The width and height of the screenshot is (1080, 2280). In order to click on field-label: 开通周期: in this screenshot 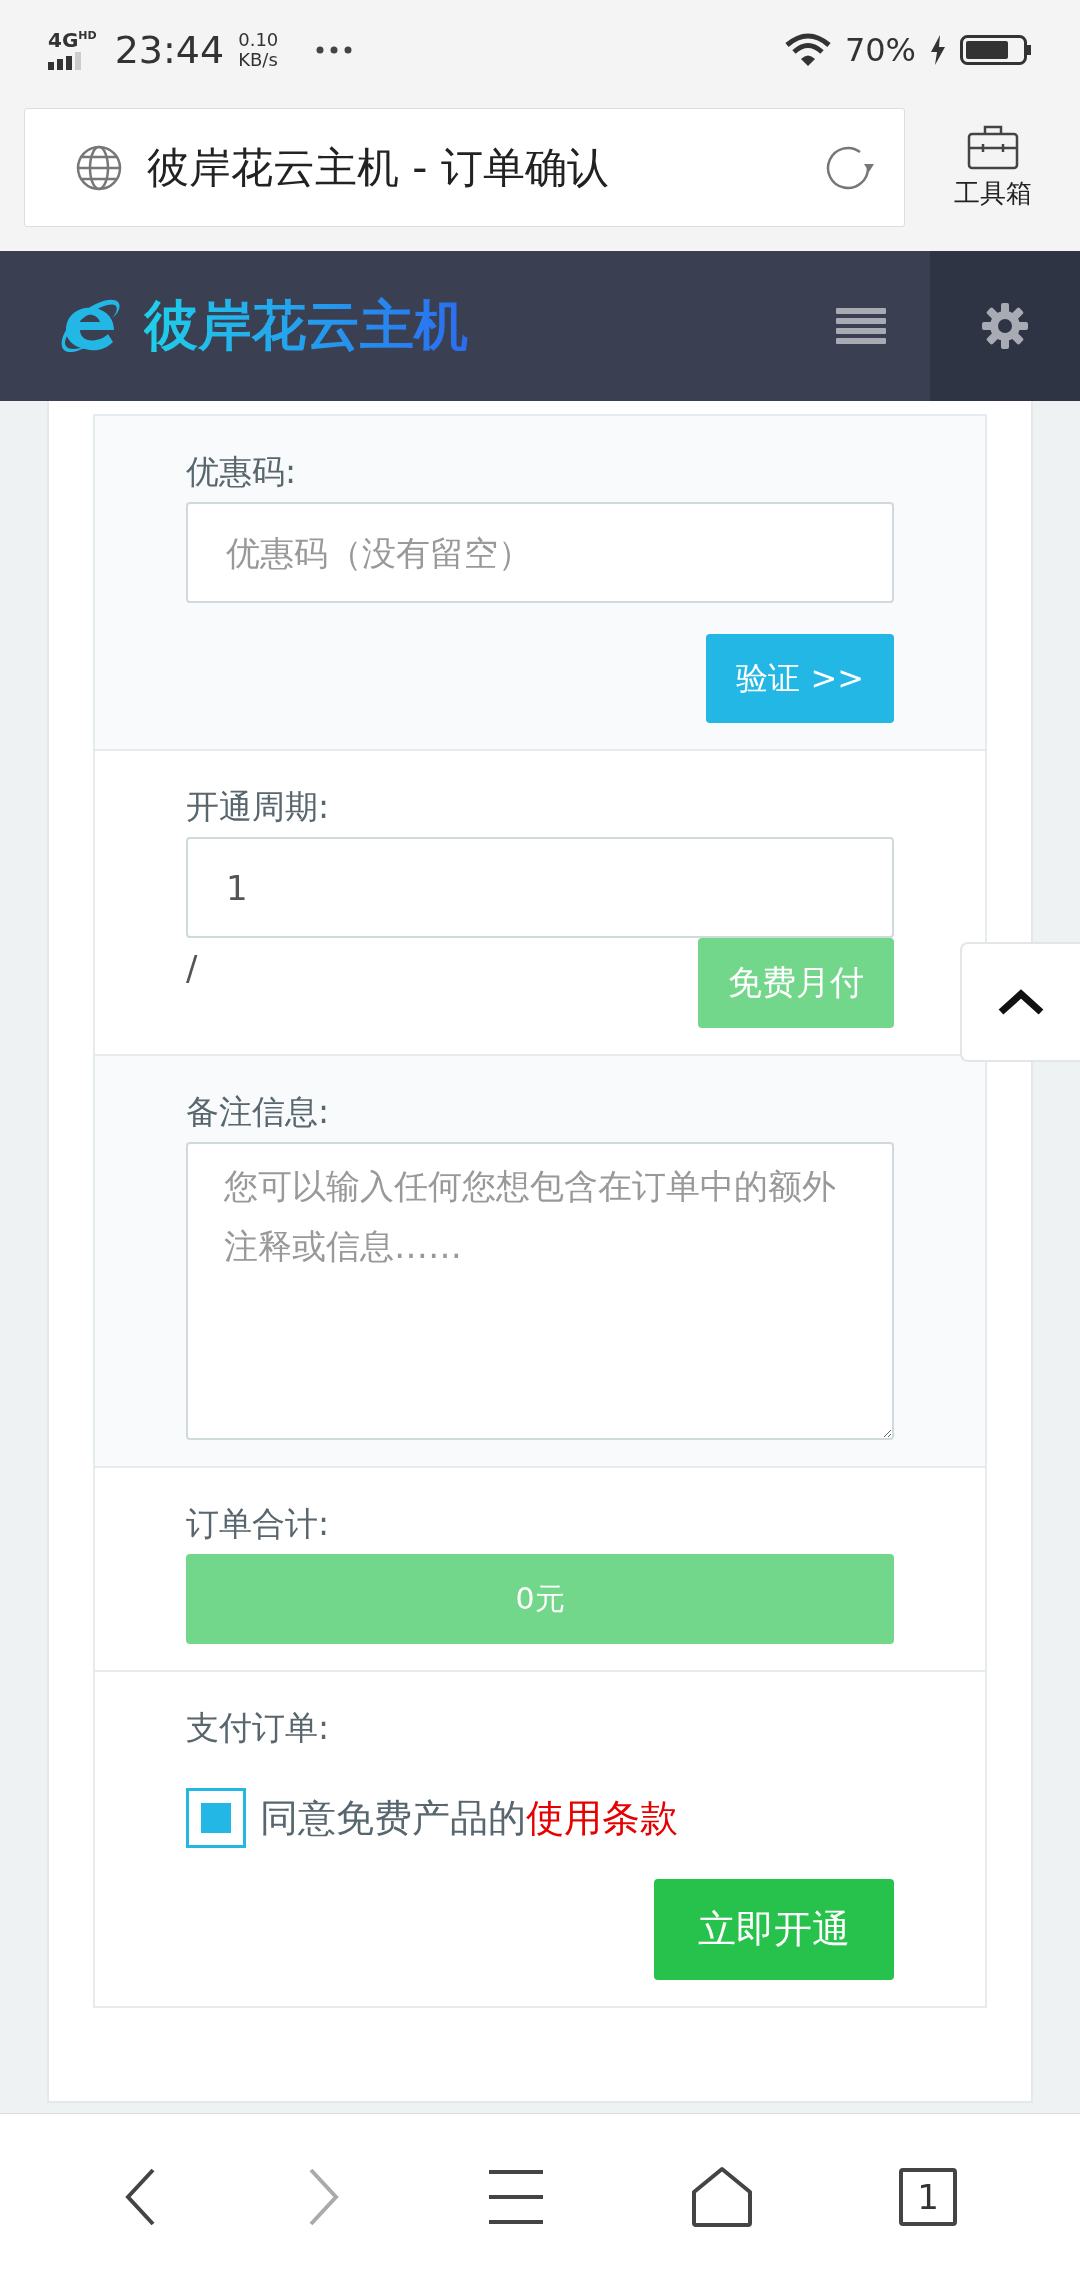, I will do `click(258, 807)`.